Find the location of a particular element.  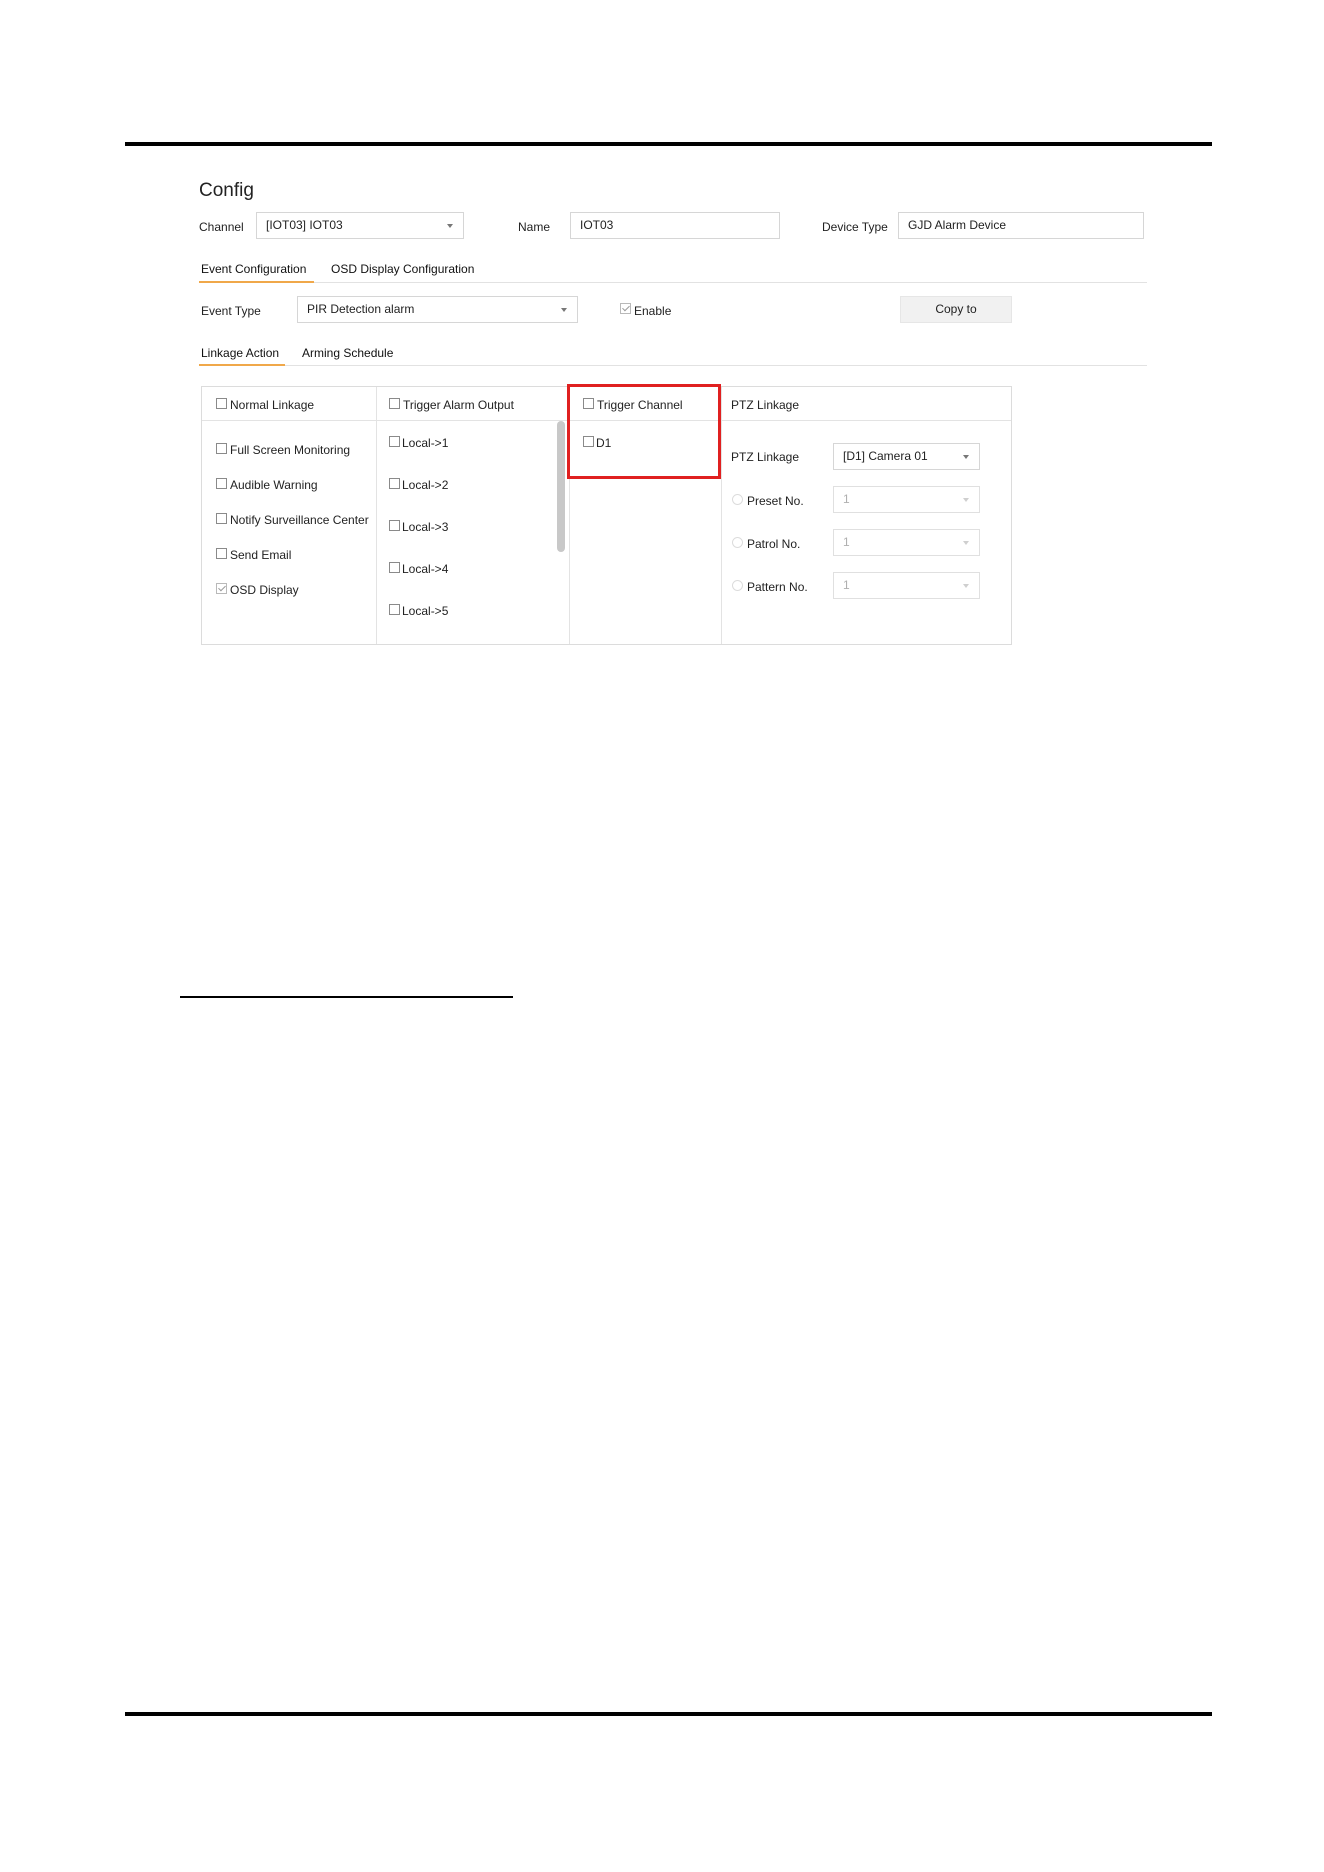

local-3-checkbox is located at coordinates (394, 525).